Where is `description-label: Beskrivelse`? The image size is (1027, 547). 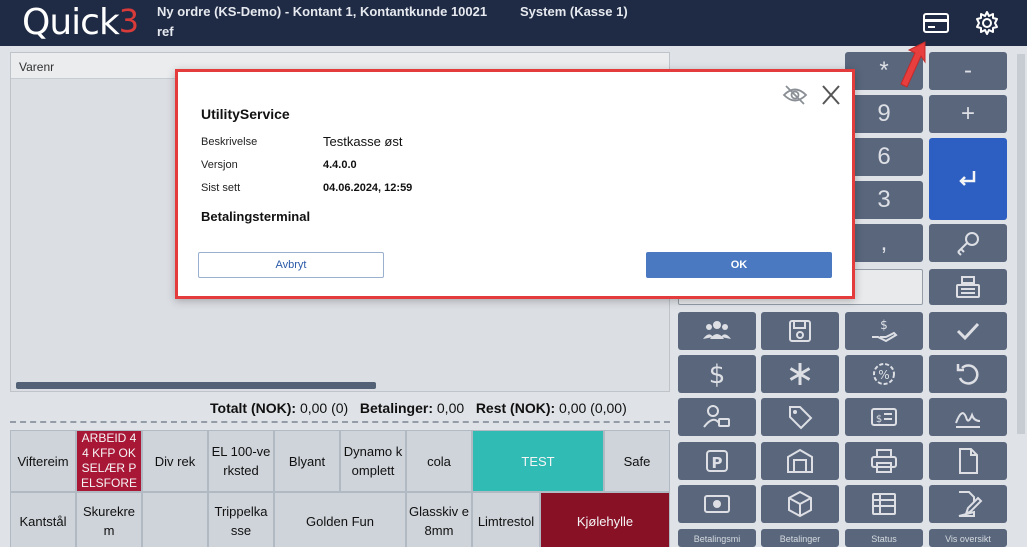 description-label: Beskrivelse is located at coordinates (229, 142).